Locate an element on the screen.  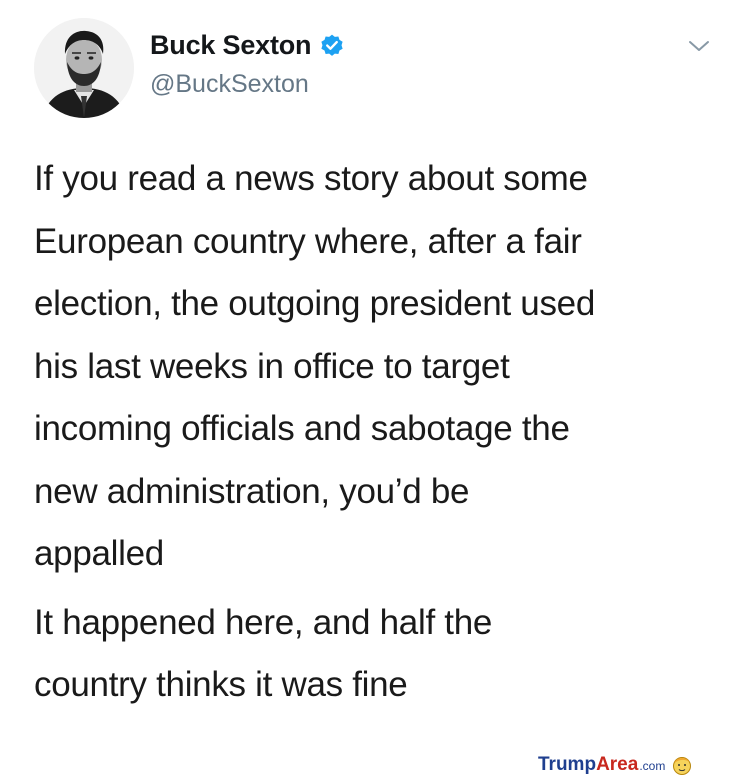
author-handle: @BuckSexton is located at coordinates (229, 84).